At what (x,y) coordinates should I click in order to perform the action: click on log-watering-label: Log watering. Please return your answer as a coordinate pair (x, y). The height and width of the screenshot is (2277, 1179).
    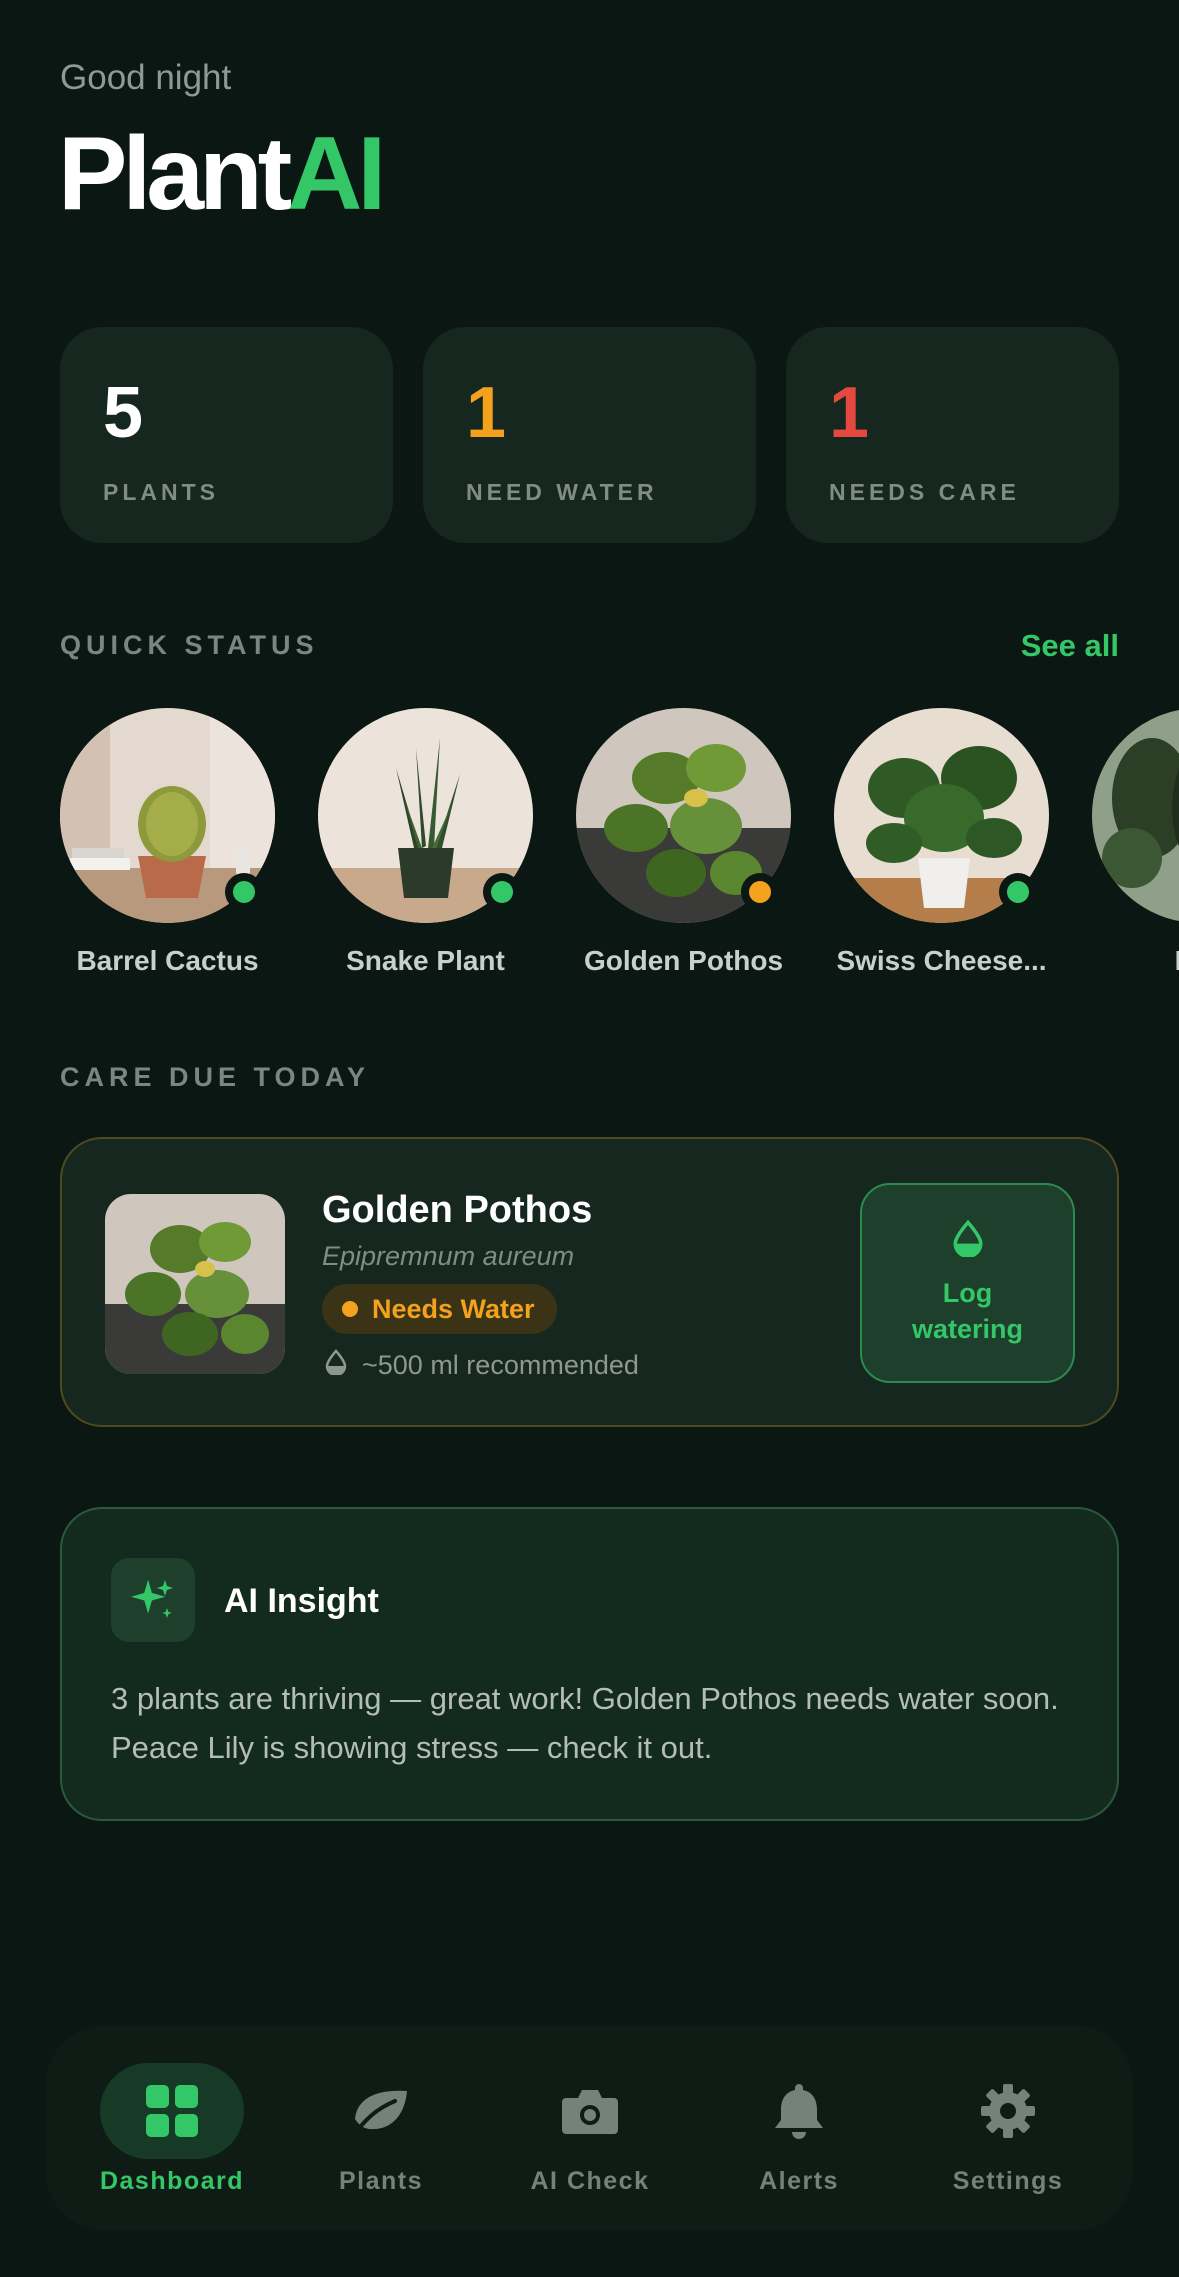
    Looking at the image, I should click on (967, 1311).